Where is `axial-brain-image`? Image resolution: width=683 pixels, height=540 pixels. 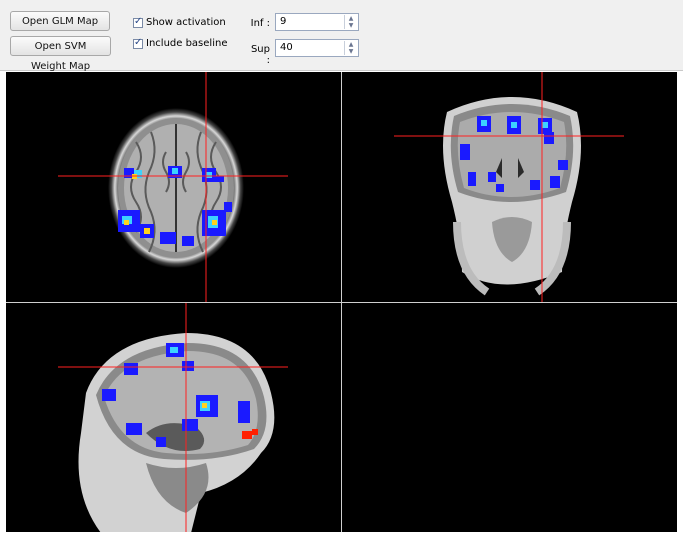 axial-brain-image is located at coordinates (173, 187).